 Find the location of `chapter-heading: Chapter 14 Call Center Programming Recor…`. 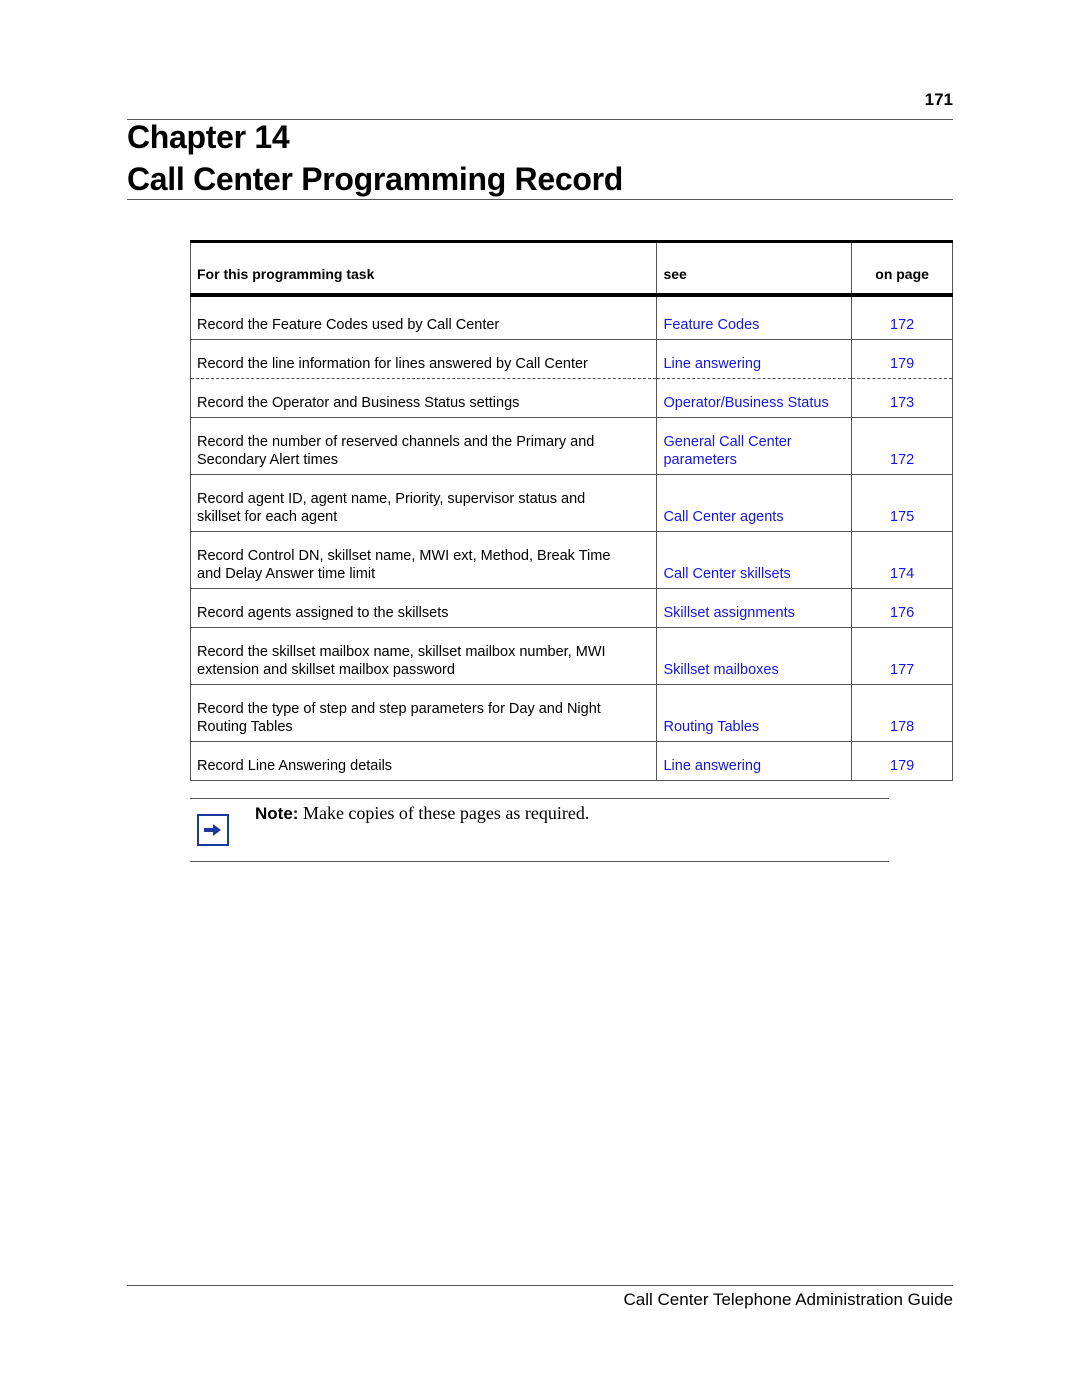

chapter-heading: Chapter 14 Call Center Programming Recor… is located at coordinates (375, 158).